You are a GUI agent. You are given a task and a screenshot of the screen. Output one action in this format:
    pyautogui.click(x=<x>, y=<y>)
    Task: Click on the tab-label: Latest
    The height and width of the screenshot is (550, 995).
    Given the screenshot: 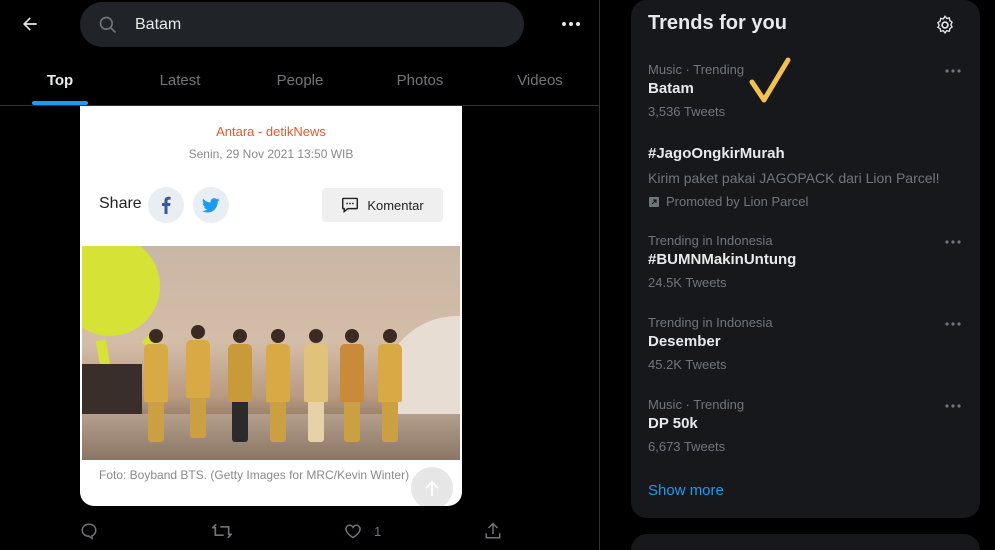 What is the action you would take?
    pyautogui.click(x=180, y=80)
    